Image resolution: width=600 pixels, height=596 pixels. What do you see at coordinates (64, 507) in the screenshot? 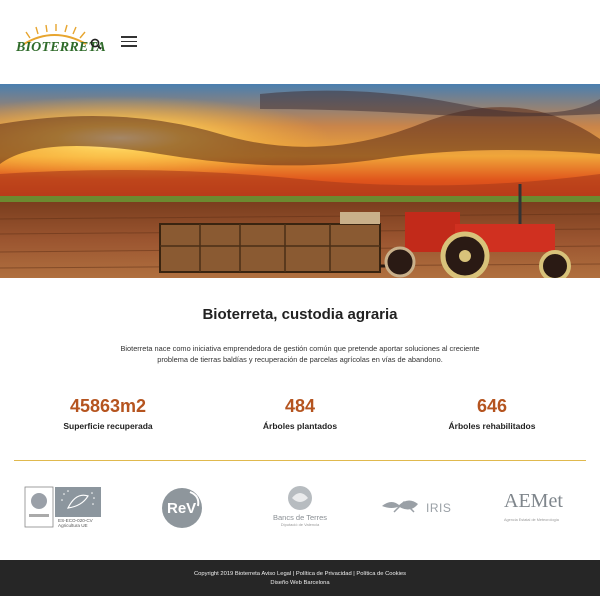
I see `eu-organic-logo: ES-ECO-020-CV Agricultura UE` at bounding box center [64, 507].